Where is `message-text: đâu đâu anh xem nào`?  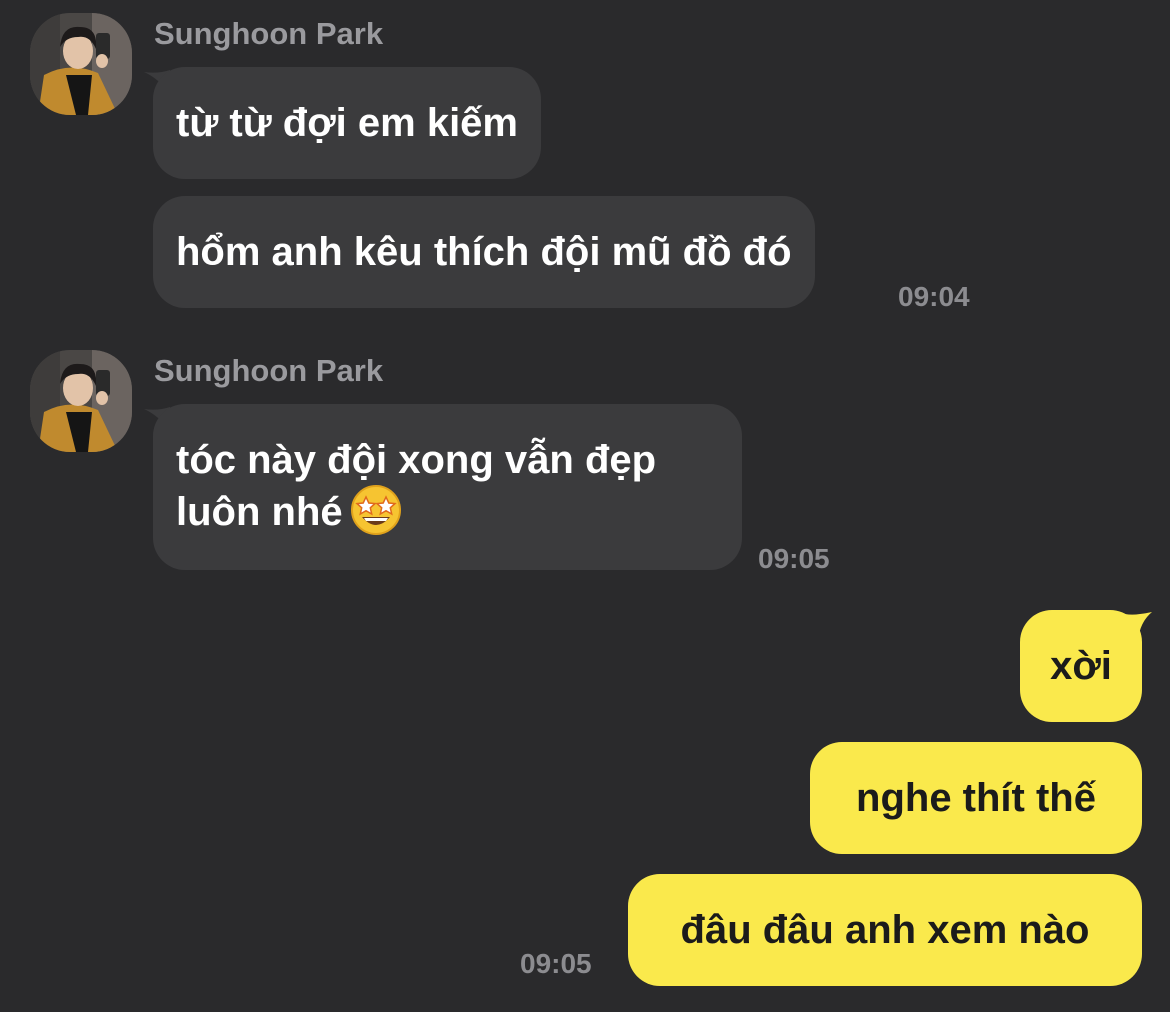
message-text: đâu đâu anh xem nào is located at coordinates (885, 930).